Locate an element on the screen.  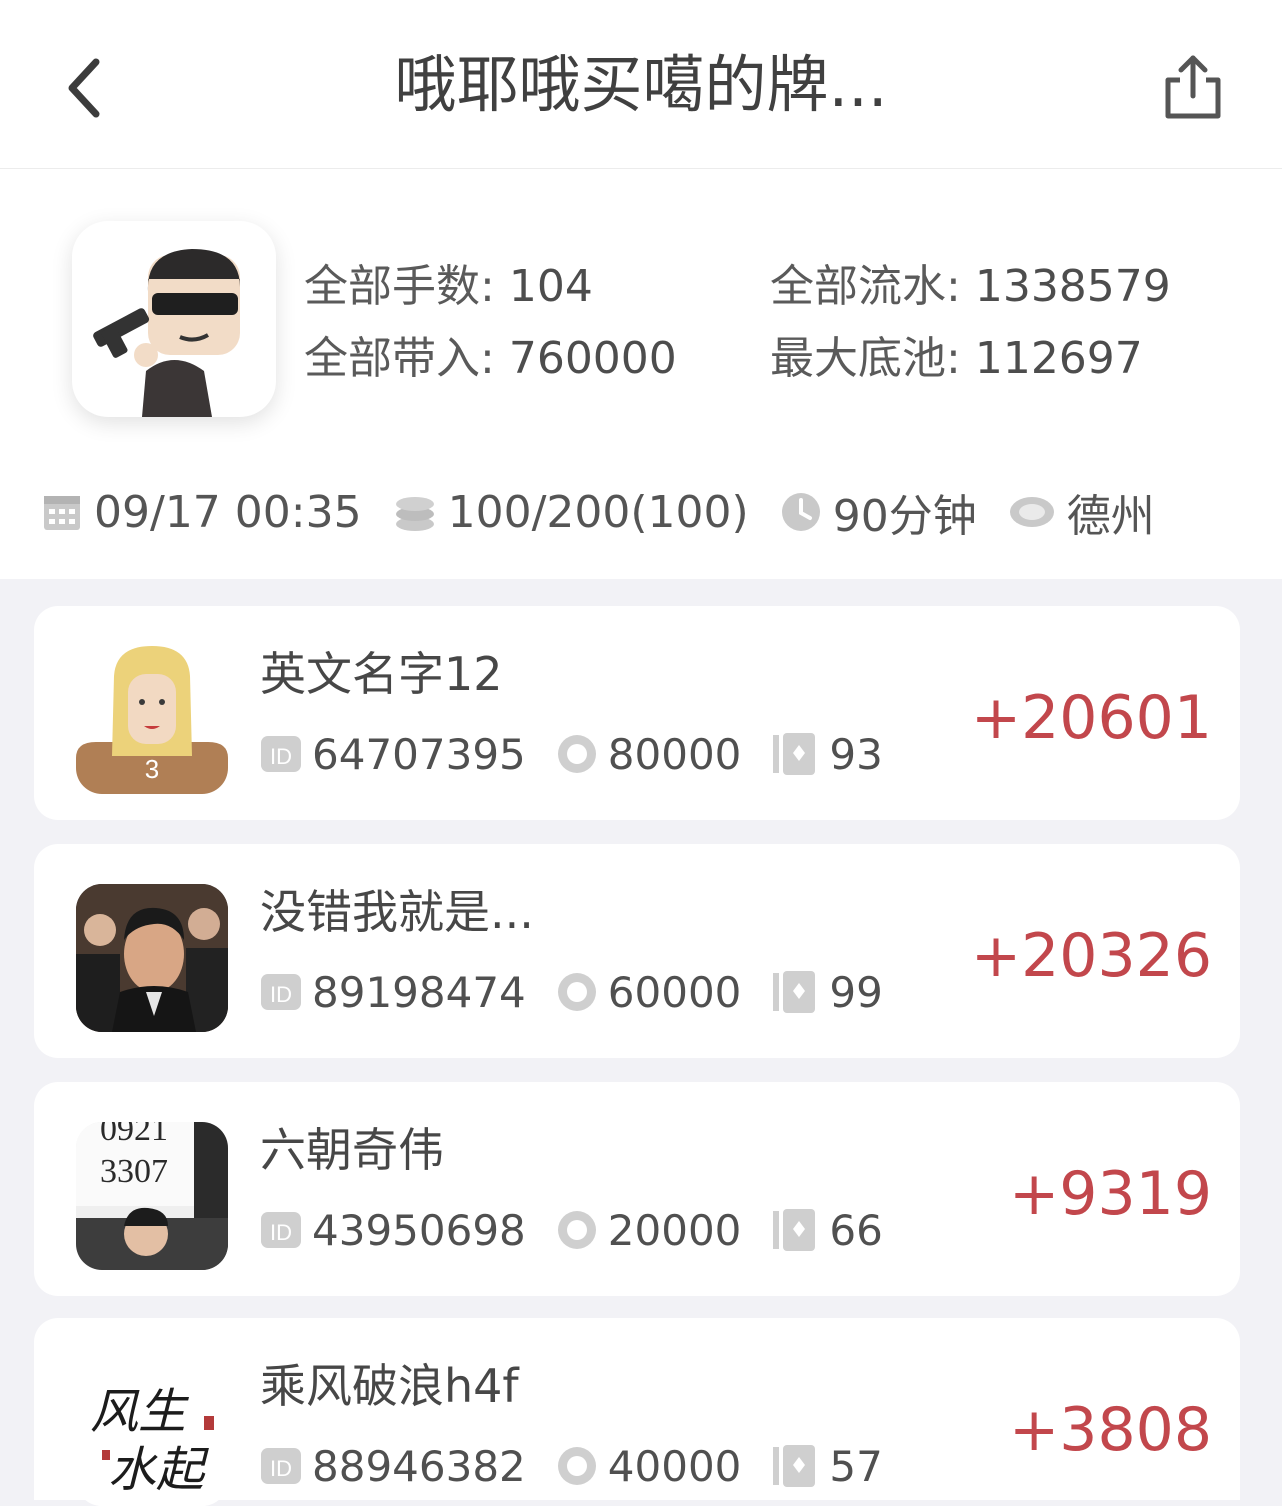
stat-max-pot: 最大底池: 112697 is located at coordinates (956, 359).